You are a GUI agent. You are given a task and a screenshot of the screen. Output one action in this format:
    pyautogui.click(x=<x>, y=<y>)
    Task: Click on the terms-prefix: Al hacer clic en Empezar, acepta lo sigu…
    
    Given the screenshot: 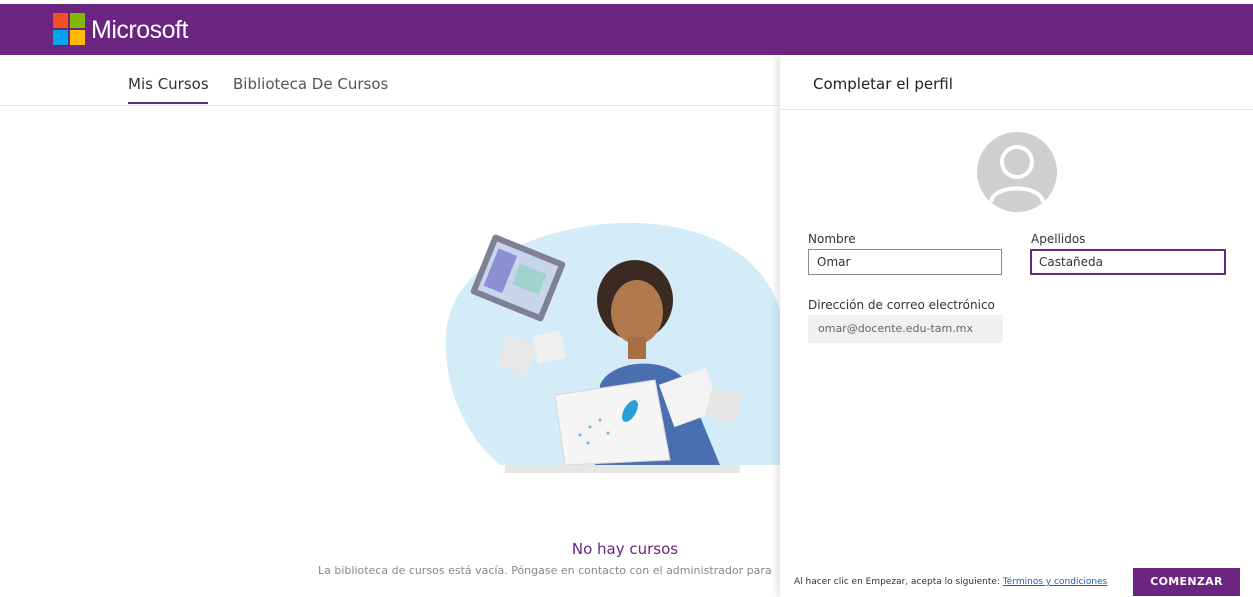 What is the action you would take?
    pyautogui.click(x=897, y=582)
    